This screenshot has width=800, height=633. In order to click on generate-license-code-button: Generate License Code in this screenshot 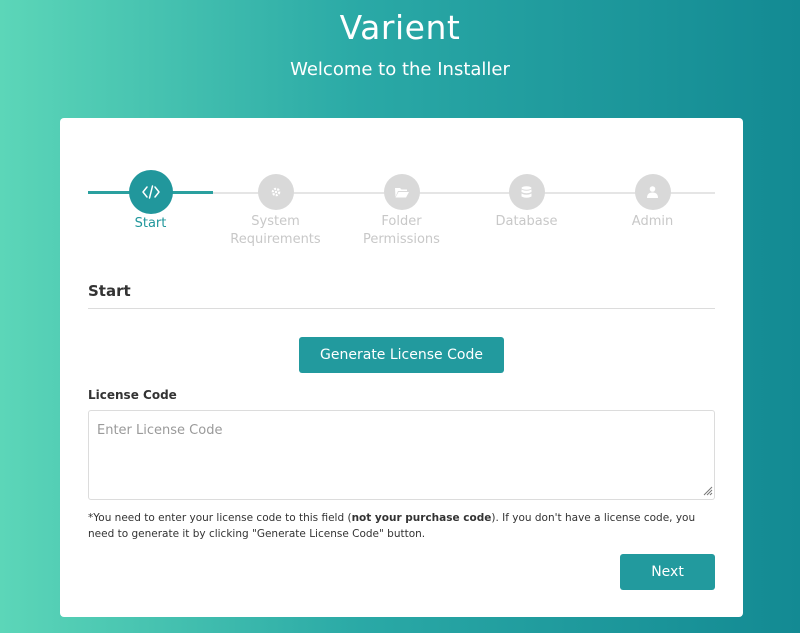, I will do `click(401, 355)`.